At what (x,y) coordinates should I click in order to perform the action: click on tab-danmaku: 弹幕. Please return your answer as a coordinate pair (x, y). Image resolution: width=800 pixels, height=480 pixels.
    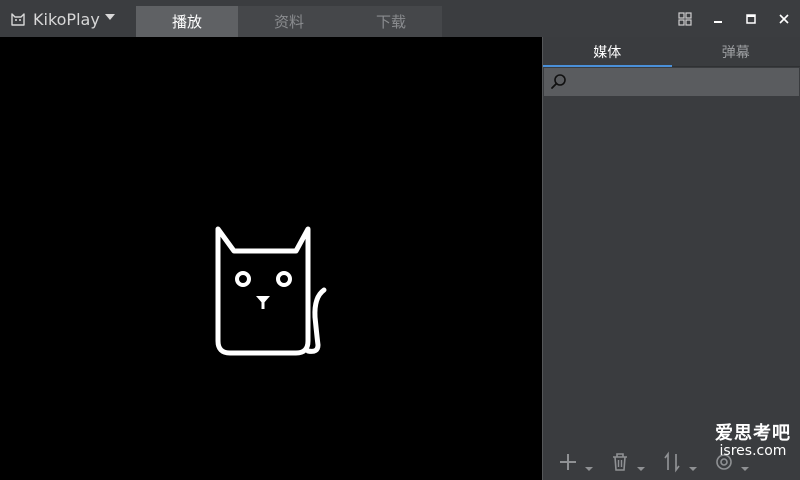
    Looking at the image, I should click on (736, 51).